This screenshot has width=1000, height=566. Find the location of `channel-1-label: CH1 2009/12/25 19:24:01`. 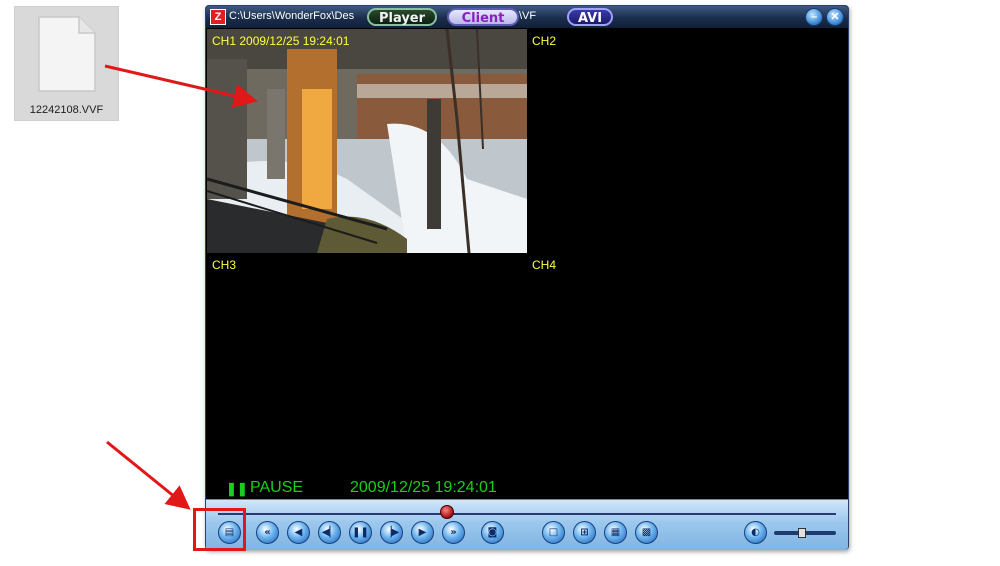

channel-1-label: CH1 2009/12/25 19:24:01 is located at coordinates (281, 41).